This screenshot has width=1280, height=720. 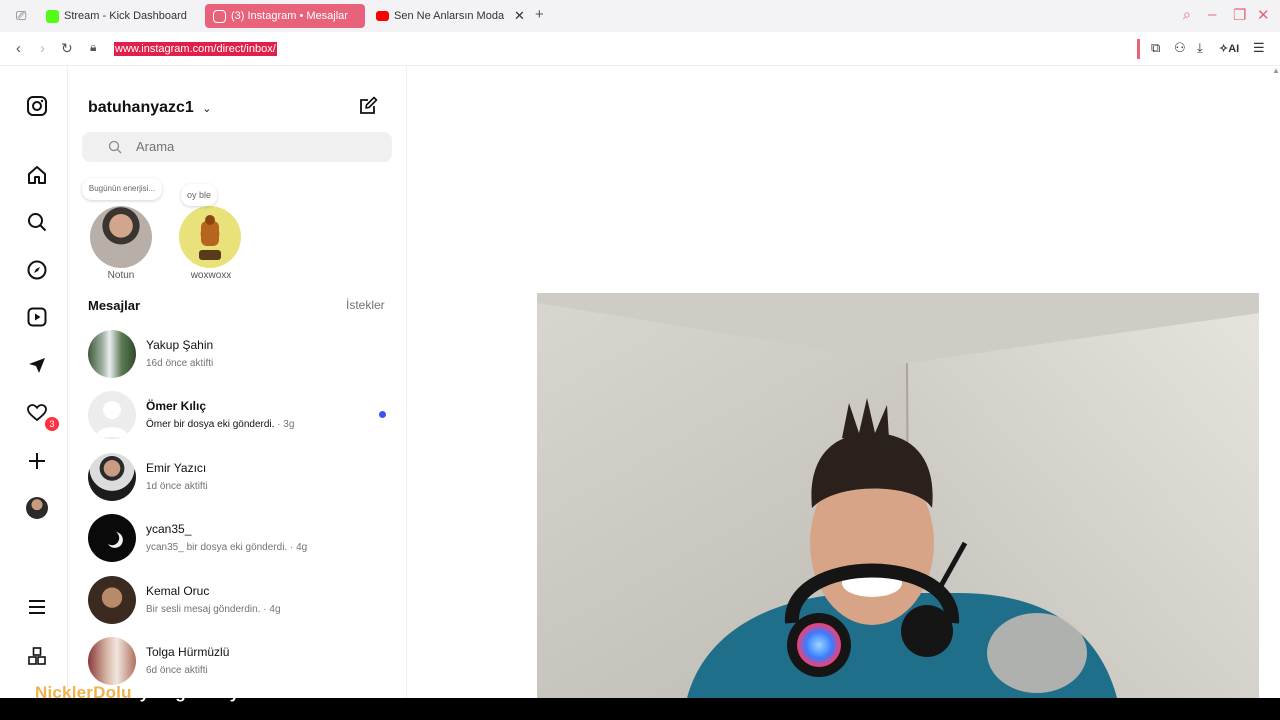 What do you see at coordinates (1138, 49) in the screenshot?
I see `sidebar-indicator` at bounding box center [1138, 49].